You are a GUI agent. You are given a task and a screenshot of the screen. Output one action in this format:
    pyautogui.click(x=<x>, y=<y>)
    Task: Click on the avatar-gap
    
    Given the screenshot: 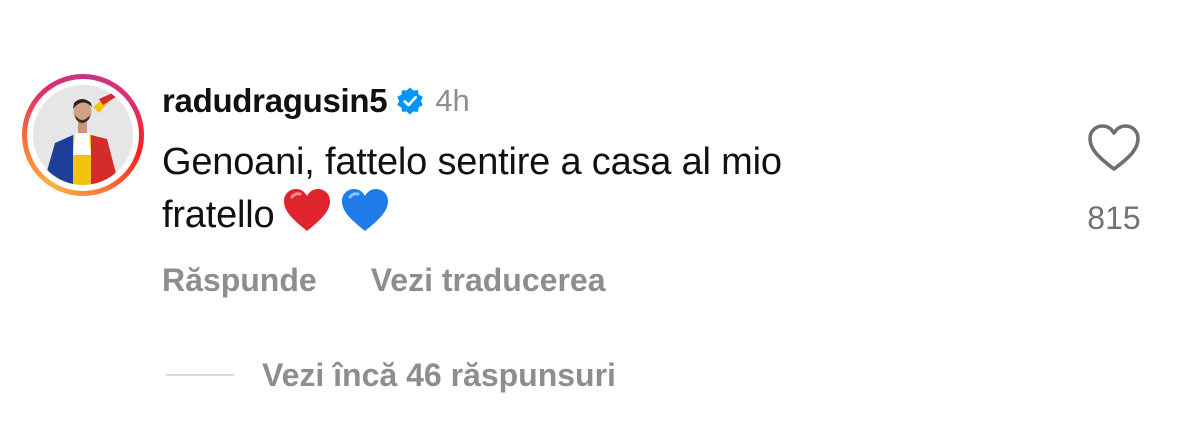 What is the action you would take?
    pyautogui.click(x=83, y=135)
    